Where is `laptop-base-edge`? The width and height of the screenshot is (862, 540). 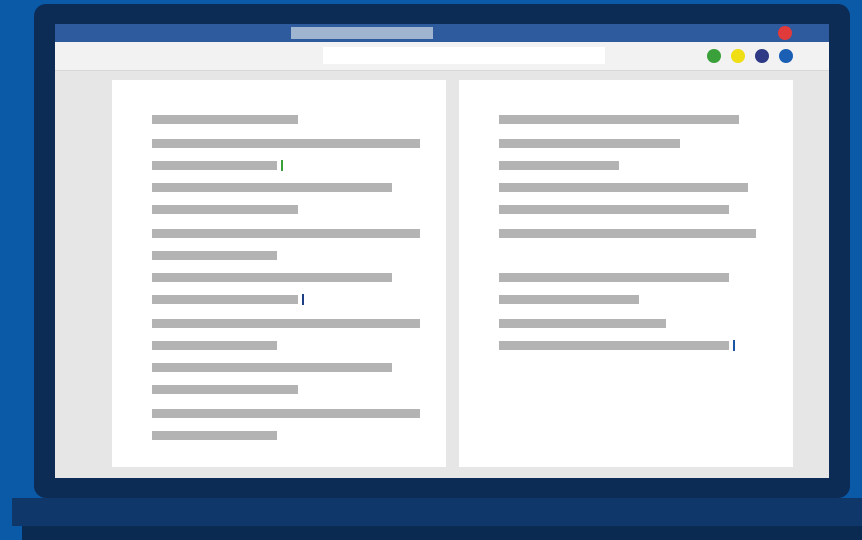
laptop-base-edge is located at coordinates (442, 533).